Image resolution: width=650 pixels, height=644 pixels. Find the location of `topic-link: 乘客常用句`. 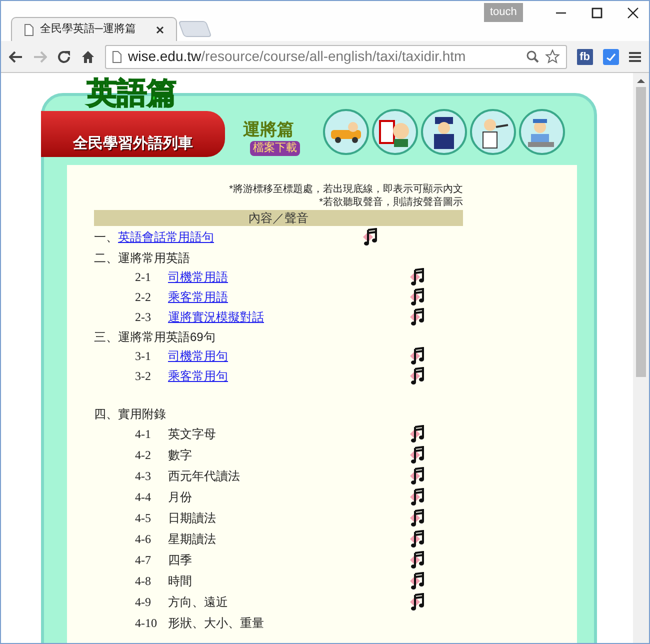

topic-link: 乘客常用句 is located at coordinates (198, 376).